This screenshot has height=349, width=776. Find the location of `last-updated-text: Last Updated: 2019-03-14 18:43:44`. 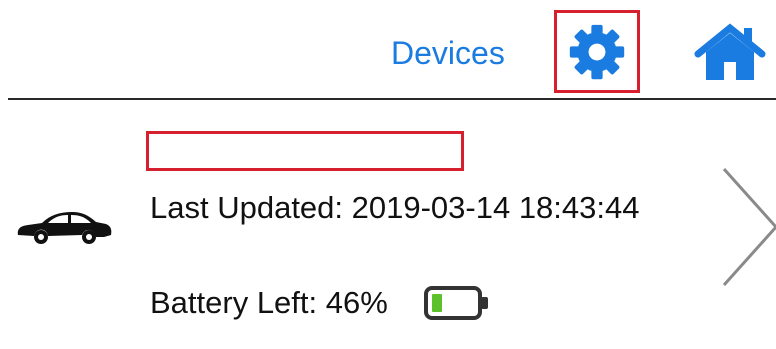

last-updated-text: Last Updated: 2019-03-14 18:43:44 is located at coordinates (395, 207).